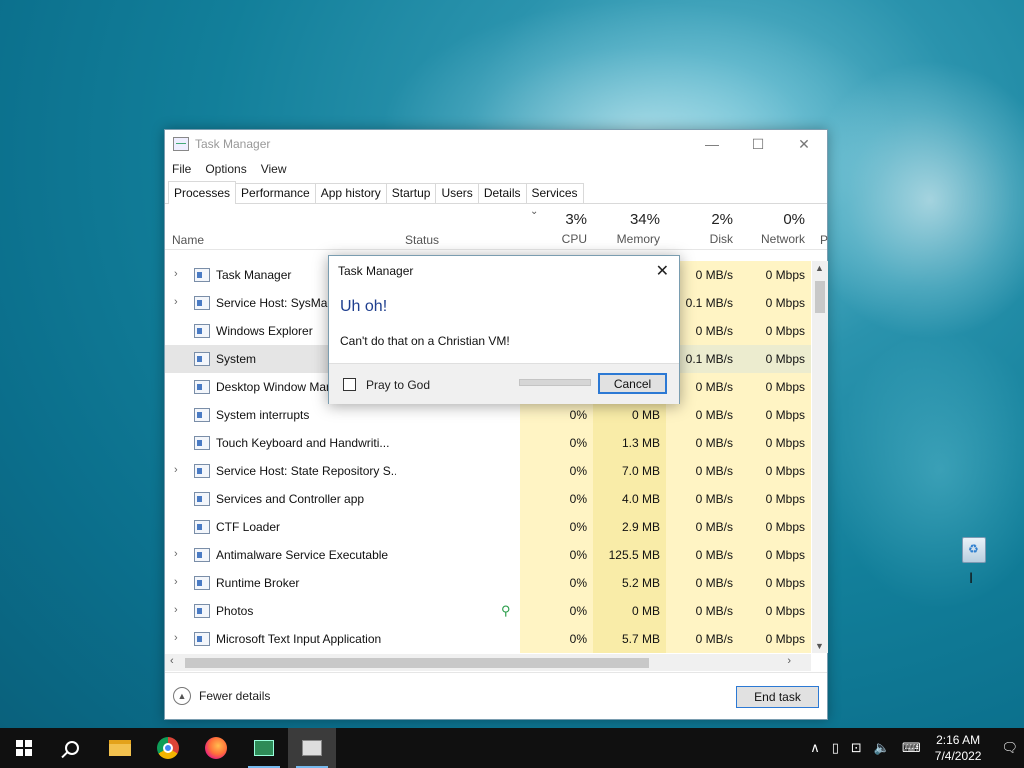 The height and width of the screenshot is (768, 1024). Describe the element at coordinates (398, 385) in the screenshot. I see `checkbox-label: Pray to God` at that location.